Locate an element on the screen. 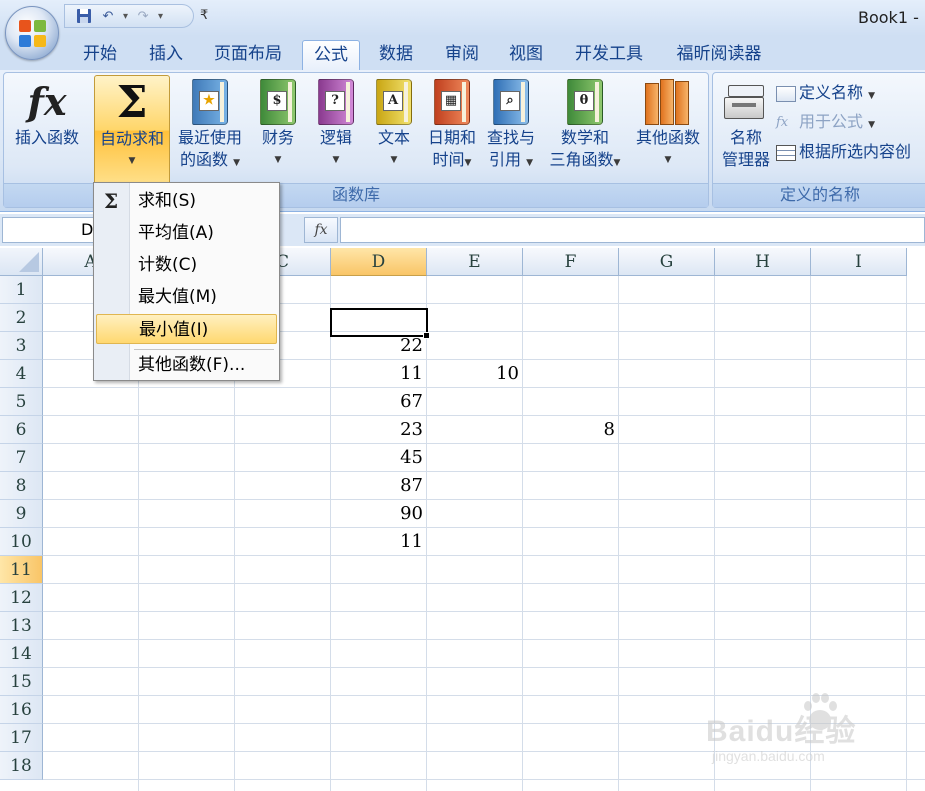 Image resolution: width=925 pixels, height=791 pixels. tab-home: 开始 is located at coordinates (100, 55).